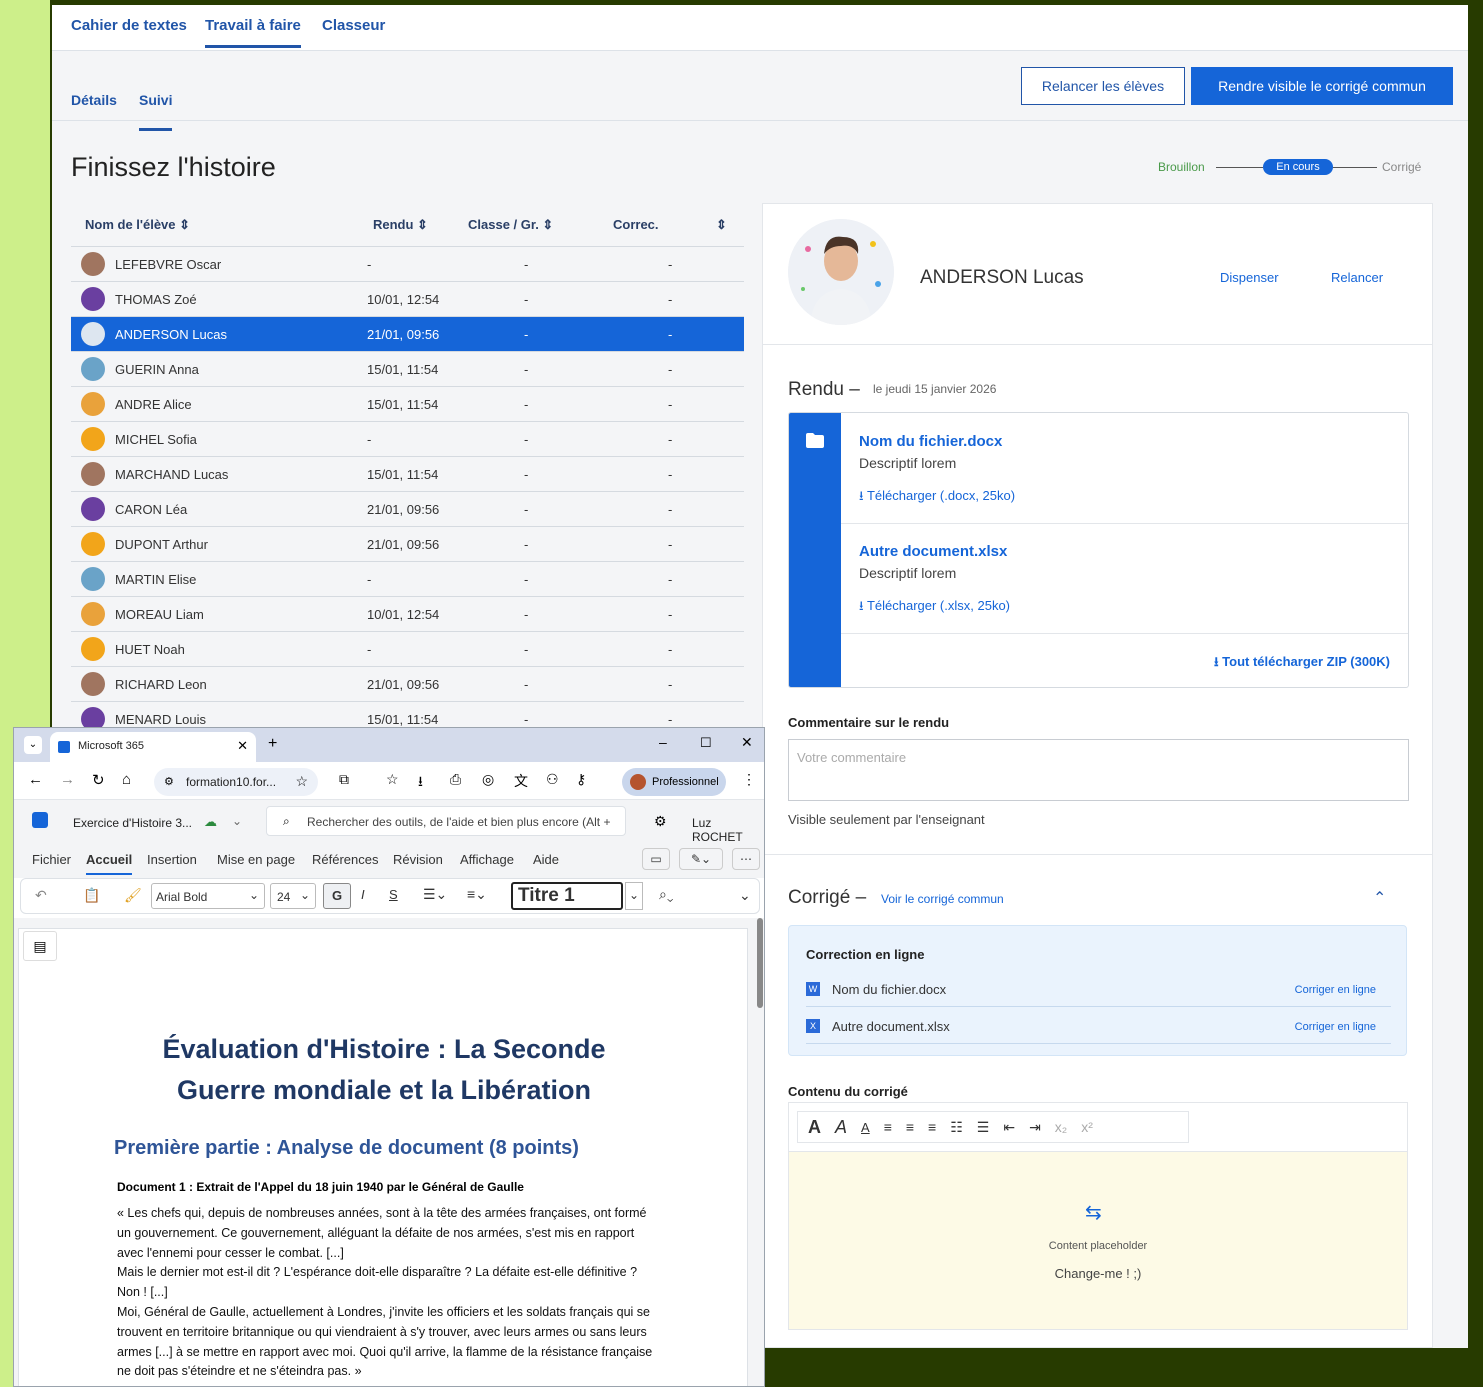 Image resolution: width=1483 pixels, height=1387 pixels. I want to click on settings-icon: ⚙, so click(660, 821).